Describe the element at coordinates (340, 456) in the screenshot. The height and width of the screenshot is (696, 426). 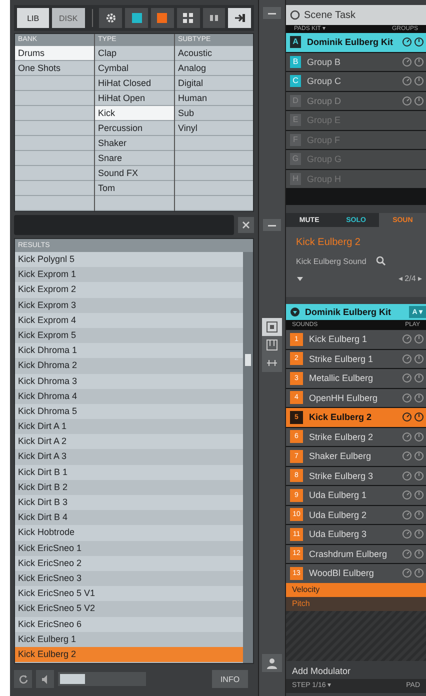
I see `sound-name: Shaker Eulberg` at that location.